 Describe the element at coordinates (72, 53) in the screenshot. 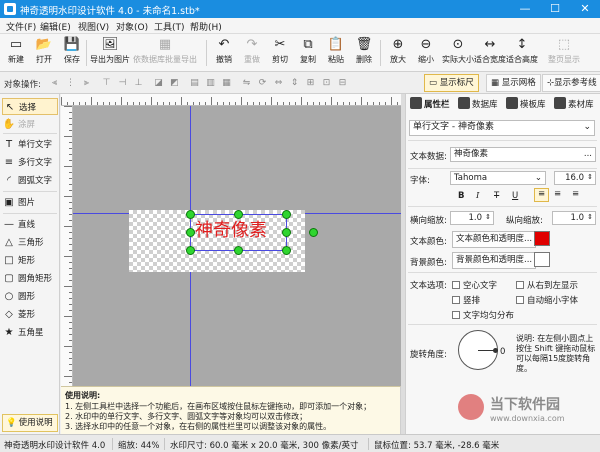

I see `toolbar-save-button: 💾 保存` at that location.